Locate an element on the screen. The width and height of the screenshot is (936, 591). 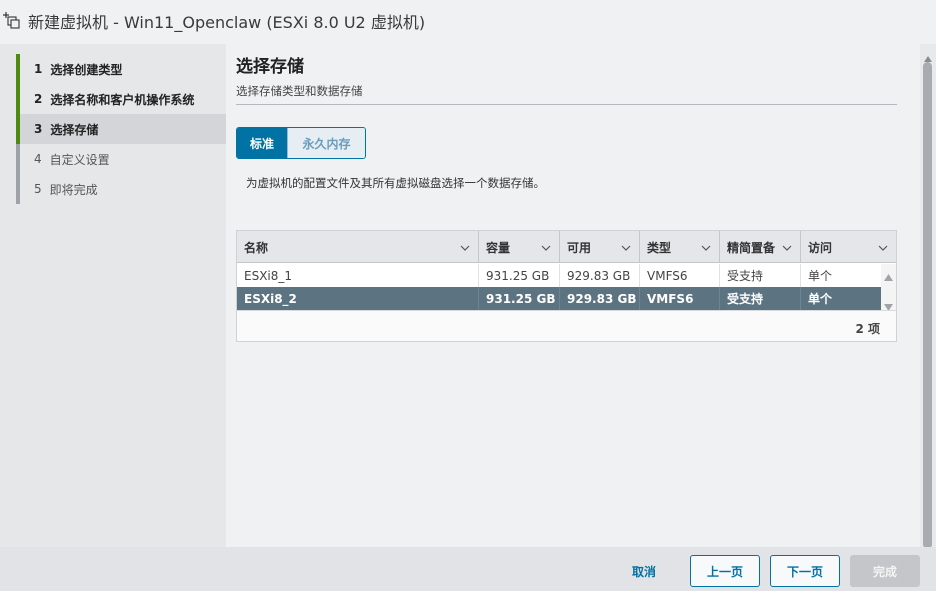
step-number: 4 is located at coordinates (38, 159).